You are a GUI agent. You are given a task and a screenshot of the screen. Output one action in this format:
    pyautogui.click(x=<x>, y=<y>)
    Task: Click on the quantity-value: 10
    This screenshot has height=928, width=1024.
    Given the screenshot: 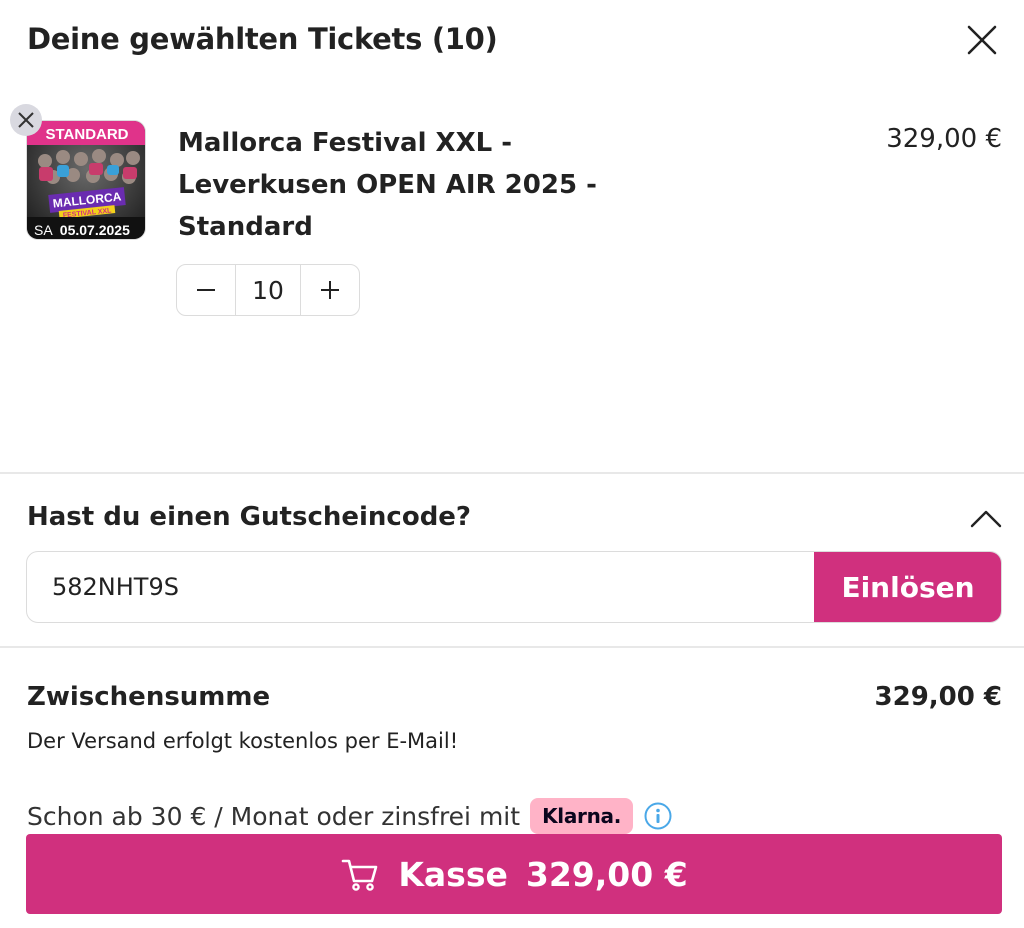 What is the action you would take?
    pyautogui.click(x=268, y=290)
    